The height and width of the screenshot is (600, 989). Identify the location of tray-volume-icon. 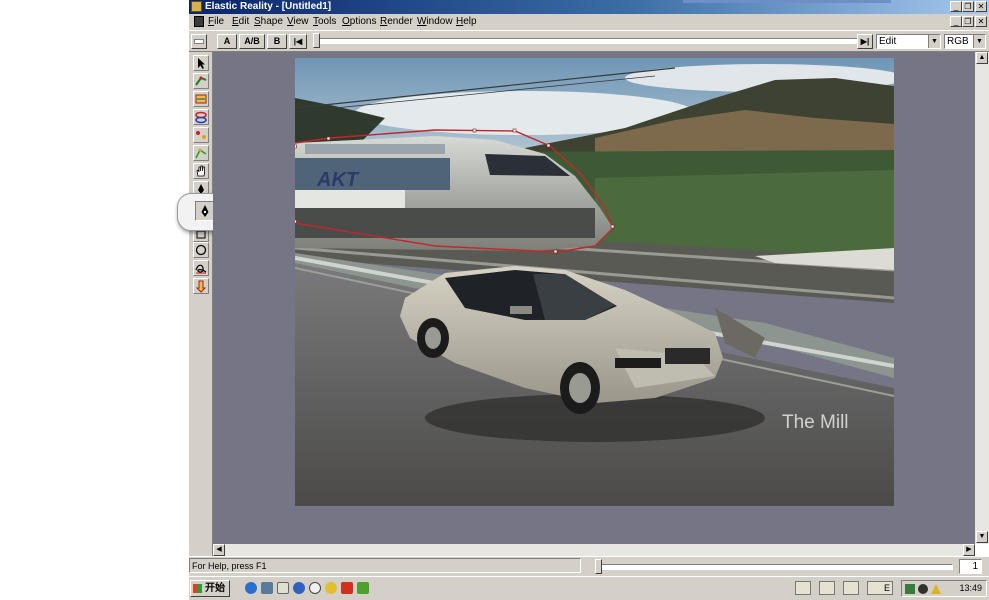
(923, 589).